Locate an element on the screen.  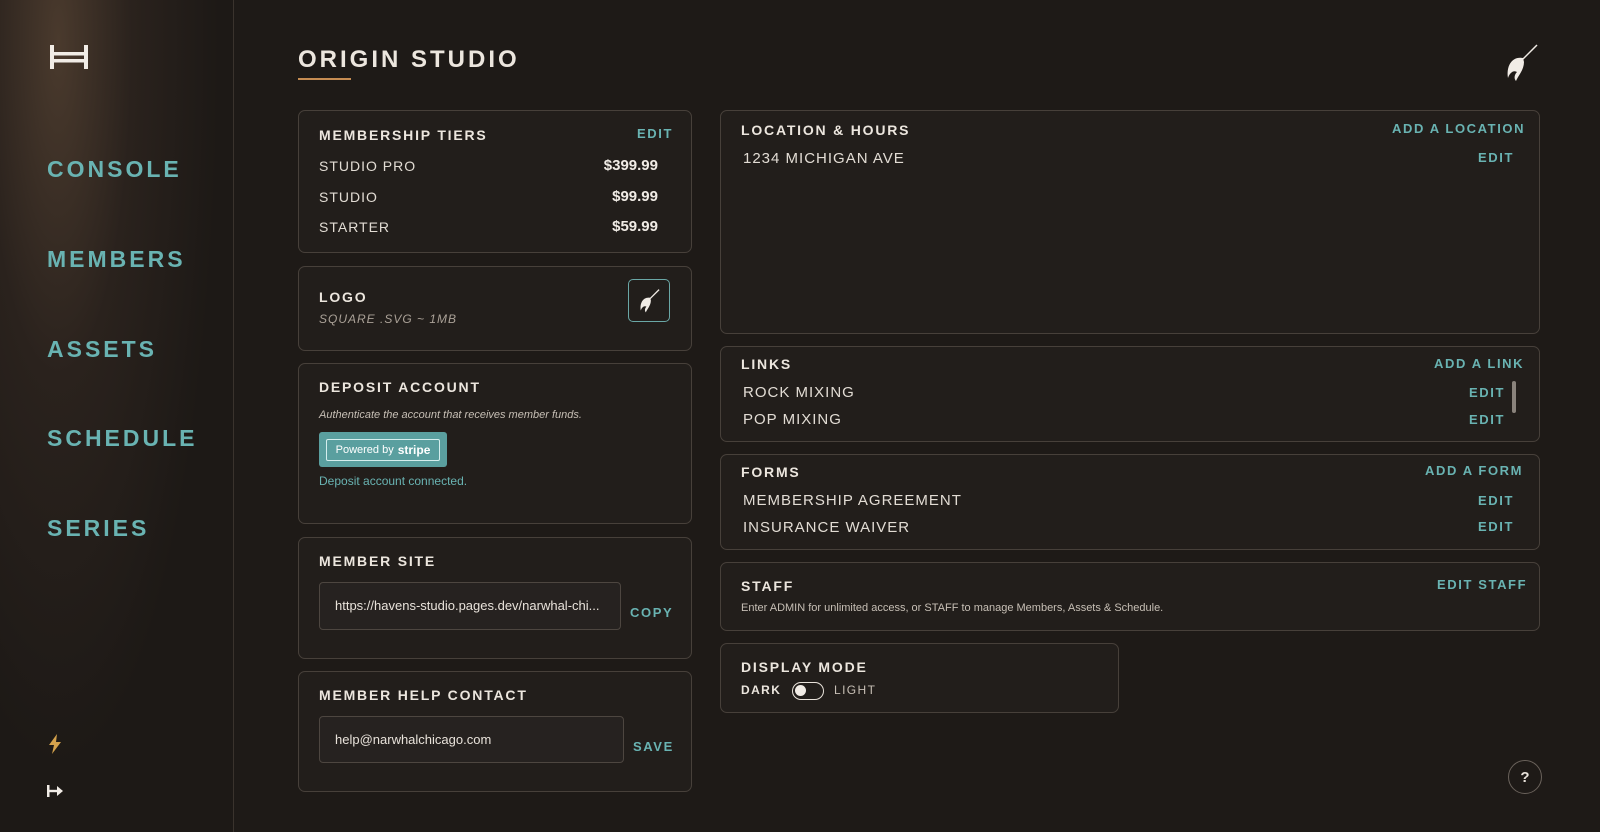
form-item: INSURANCE WAIVER is located at coordinates (827, 527).